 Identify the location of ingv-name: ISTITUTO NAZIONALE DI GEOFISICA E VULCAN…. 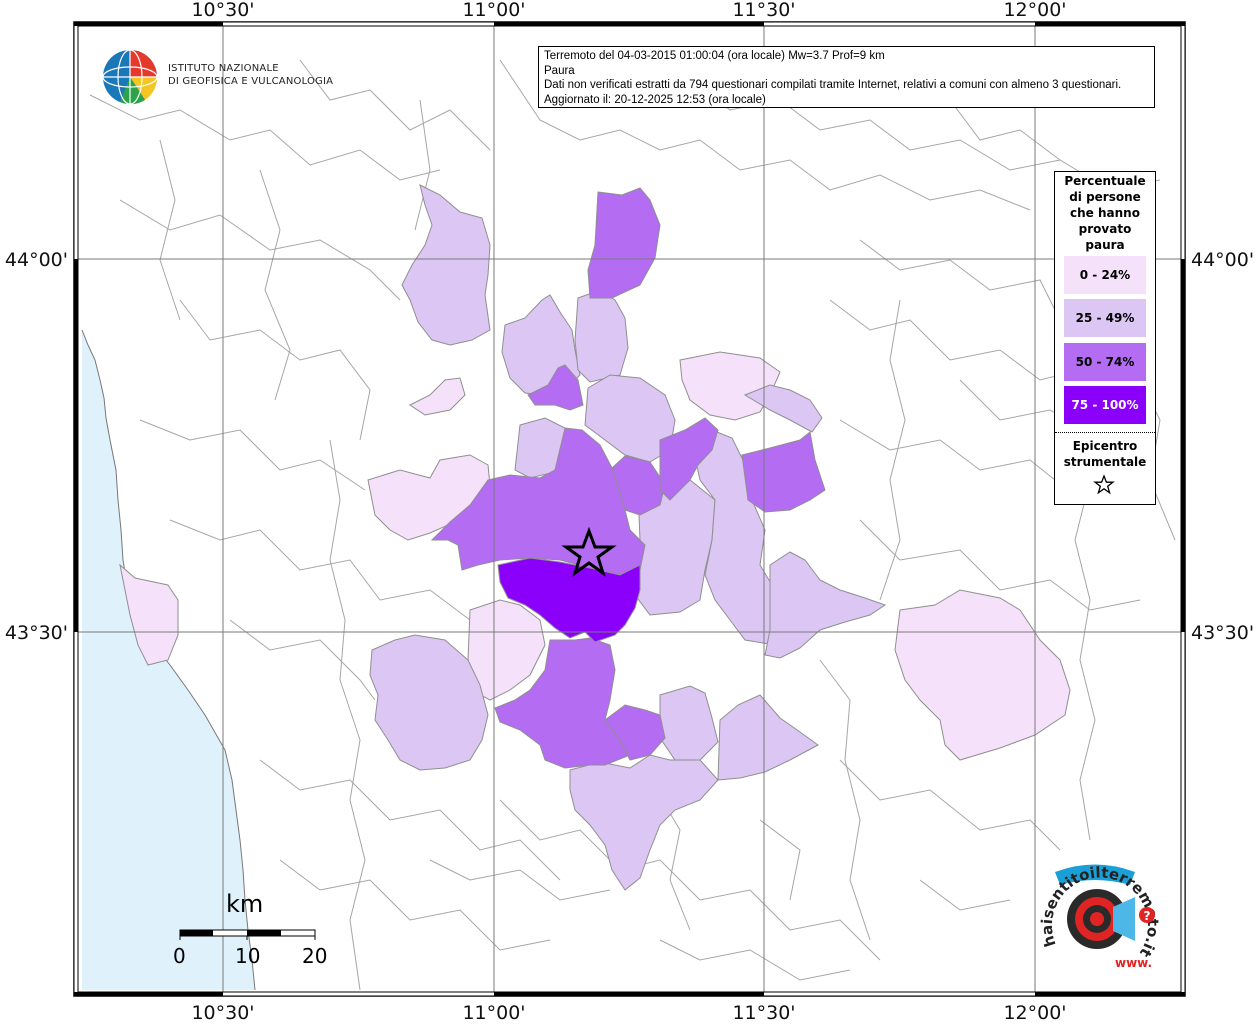
(250, 75).